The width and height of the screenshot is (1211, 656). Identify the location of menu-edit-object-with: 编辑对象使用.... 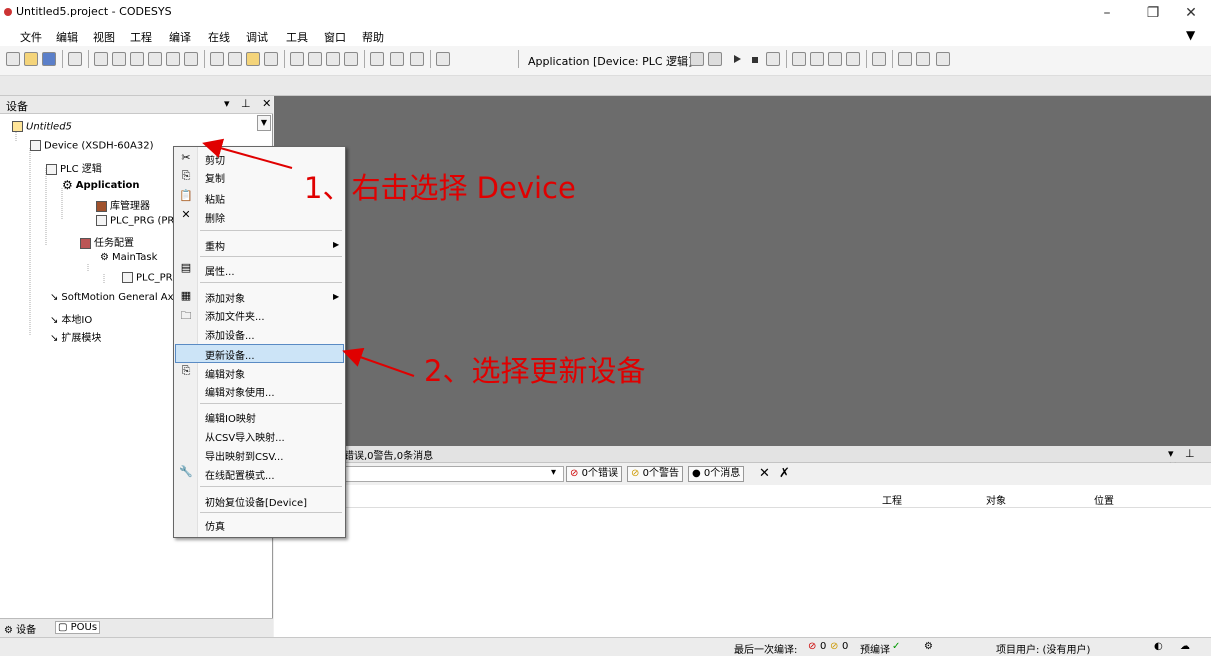
(240, 391).